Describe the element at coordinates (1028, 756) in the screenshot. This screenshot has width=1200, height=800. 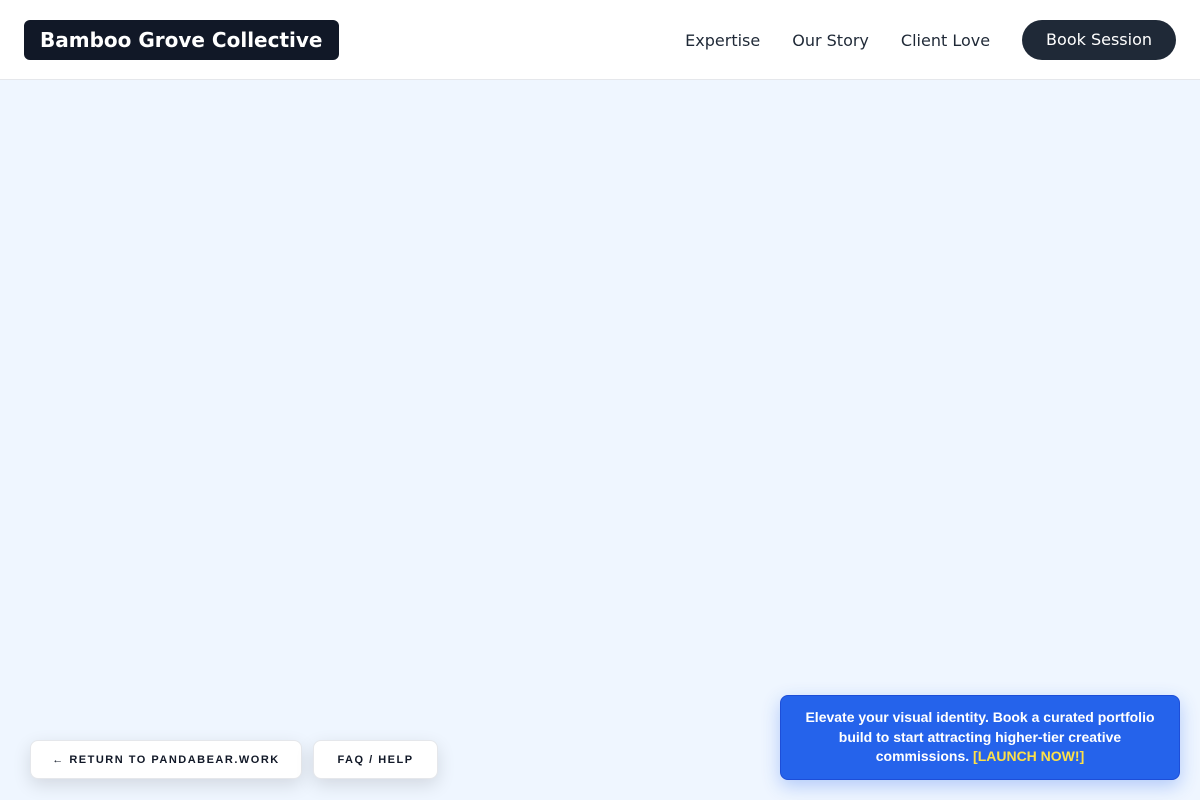
I see `promo-cta-link: [LAUNCH NOW!]` at that location.